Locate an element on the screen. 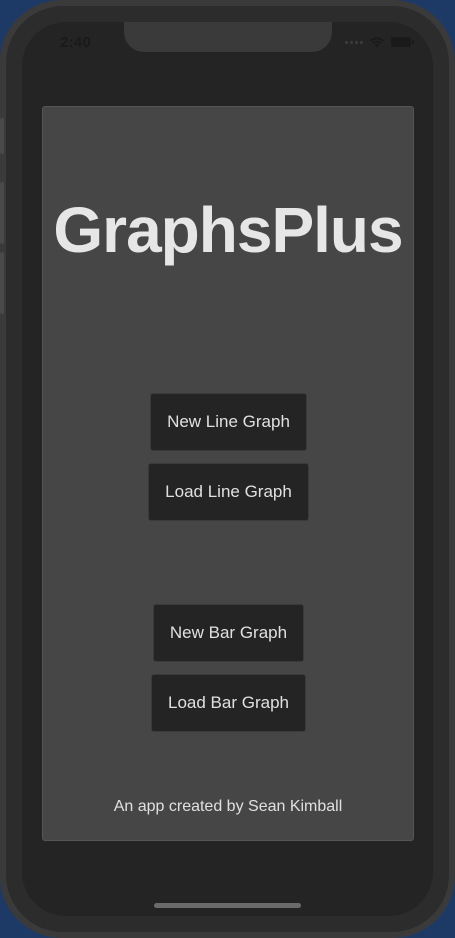 The width and height of the screenshot is (455, 938). volume-up-button is located at coordinates (2, 213).